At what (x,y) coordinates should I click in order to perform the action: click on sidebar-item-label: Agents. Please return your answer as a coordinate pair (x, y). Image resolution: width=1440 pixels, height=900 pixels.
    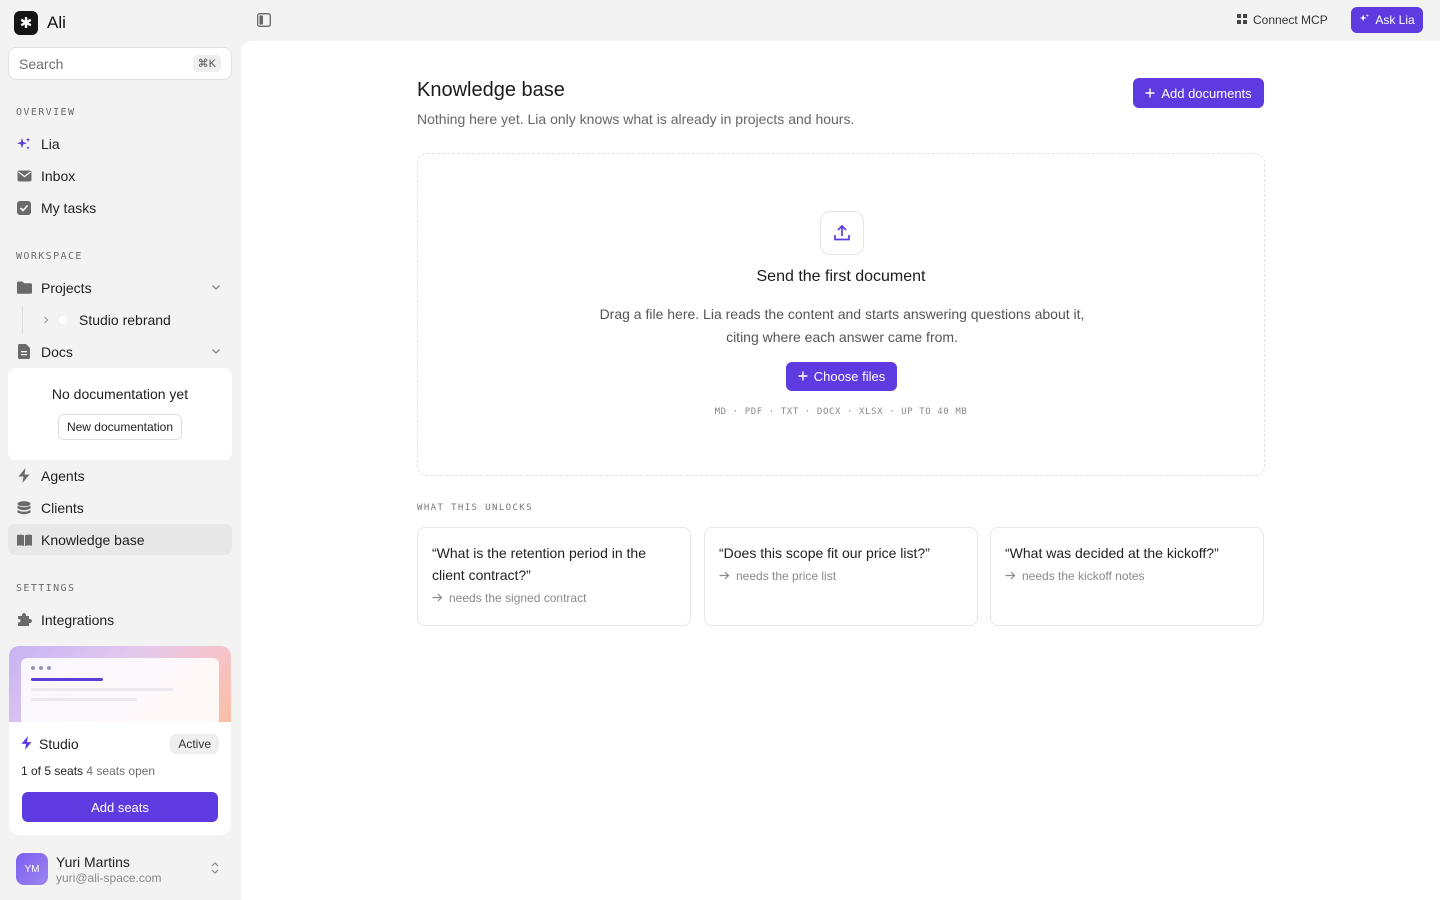
    Looking at the image, I should click on (63, 475).